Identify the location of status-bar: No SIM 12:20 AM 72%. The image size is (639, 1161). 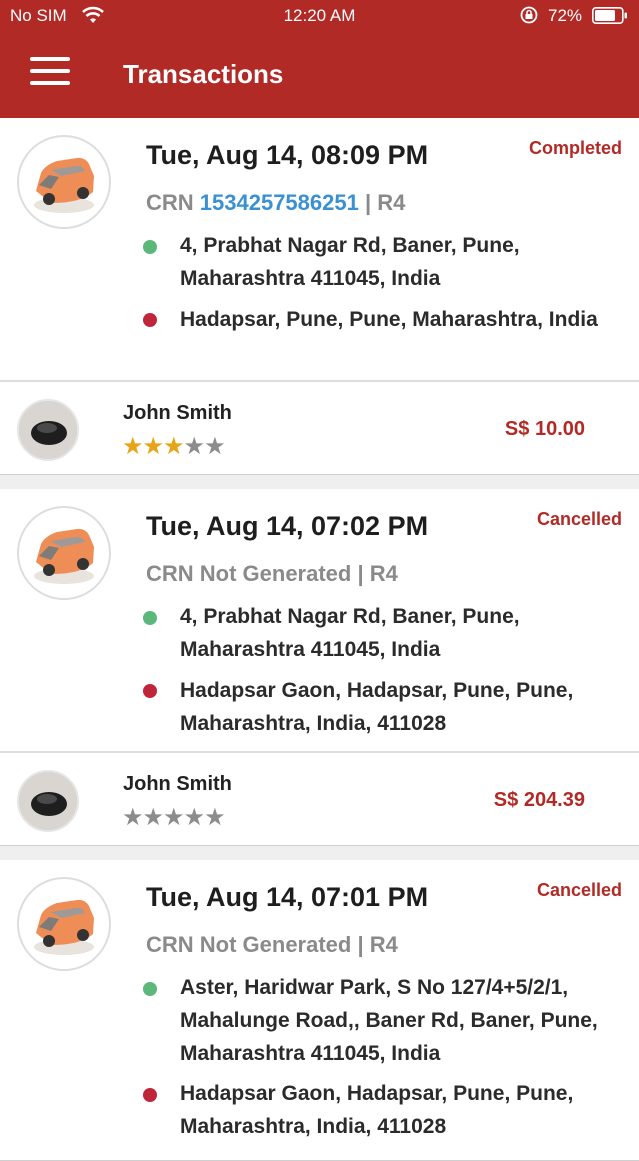
(319, 16).